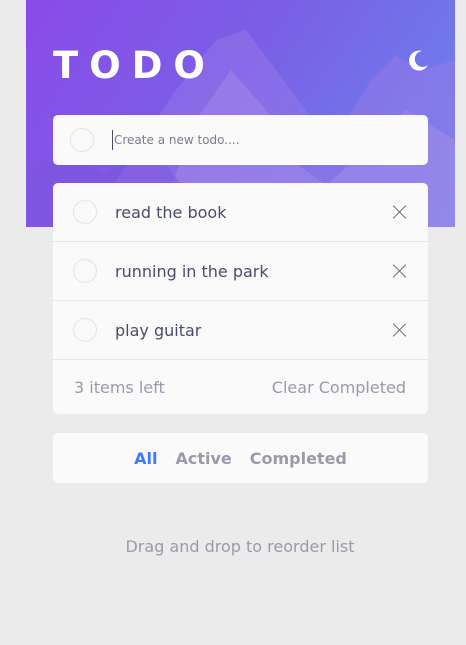 This screenshot has height=645, width=466. Describe the element at coordinates (171, 212) in the screenshot. I see `todo-text: read the book` at that location.